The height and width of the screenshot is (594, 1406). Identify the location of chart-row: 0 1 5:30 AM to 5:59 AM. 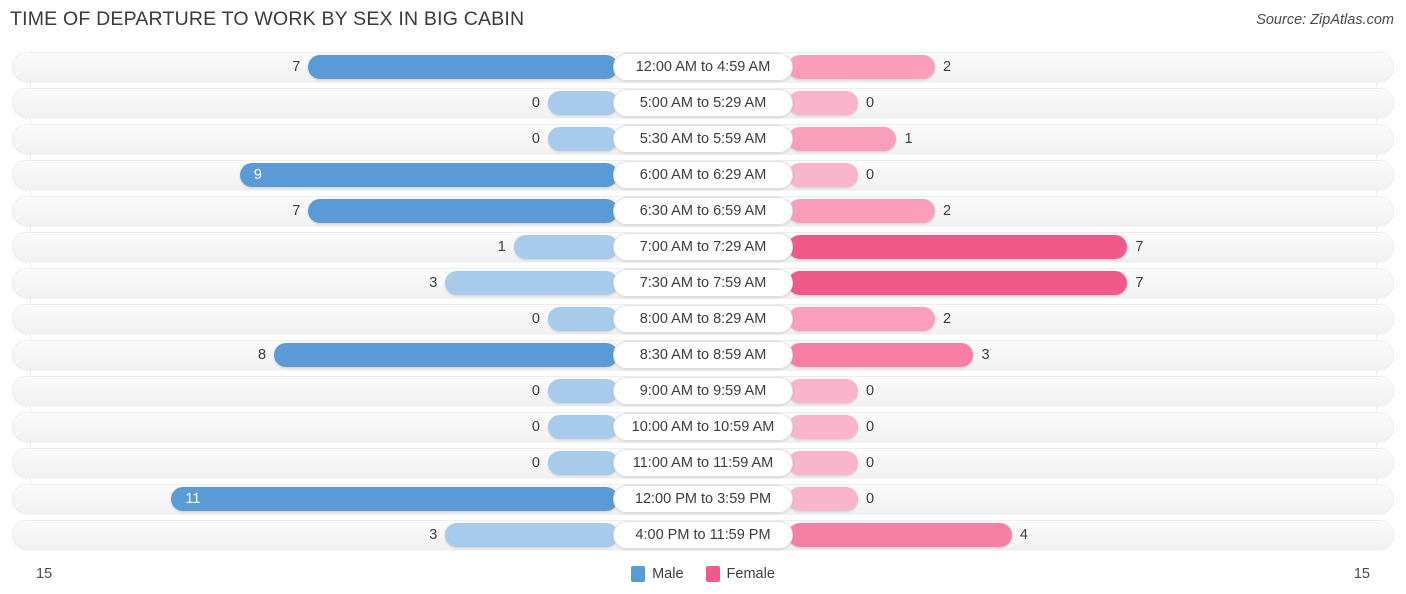
(703, 139).